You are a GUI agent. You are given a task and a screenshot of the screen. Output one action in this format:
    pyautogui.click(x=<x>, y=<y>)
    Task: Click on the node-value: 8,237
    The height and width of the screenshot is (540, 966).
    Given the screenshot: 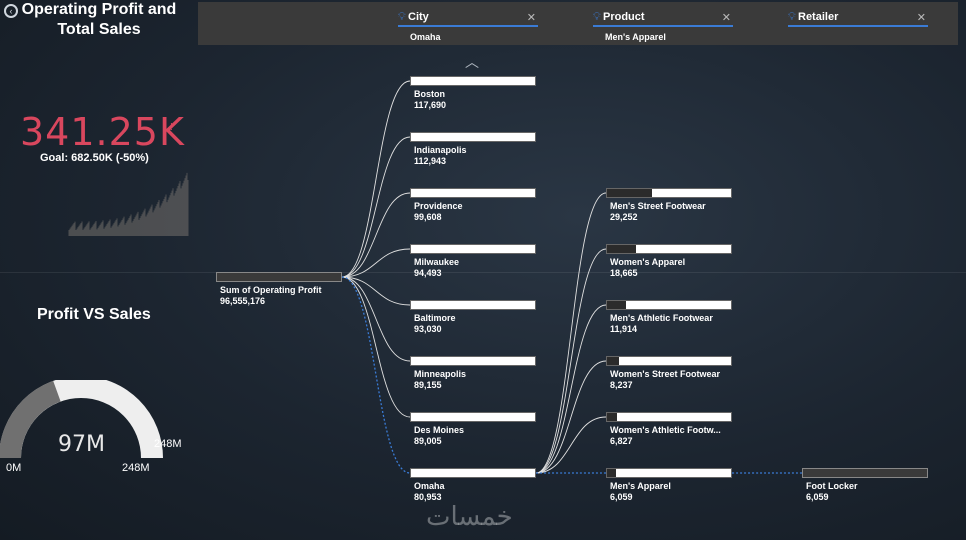 What is the action you would take?
    pyautogui.click(x=621, y=385)
    